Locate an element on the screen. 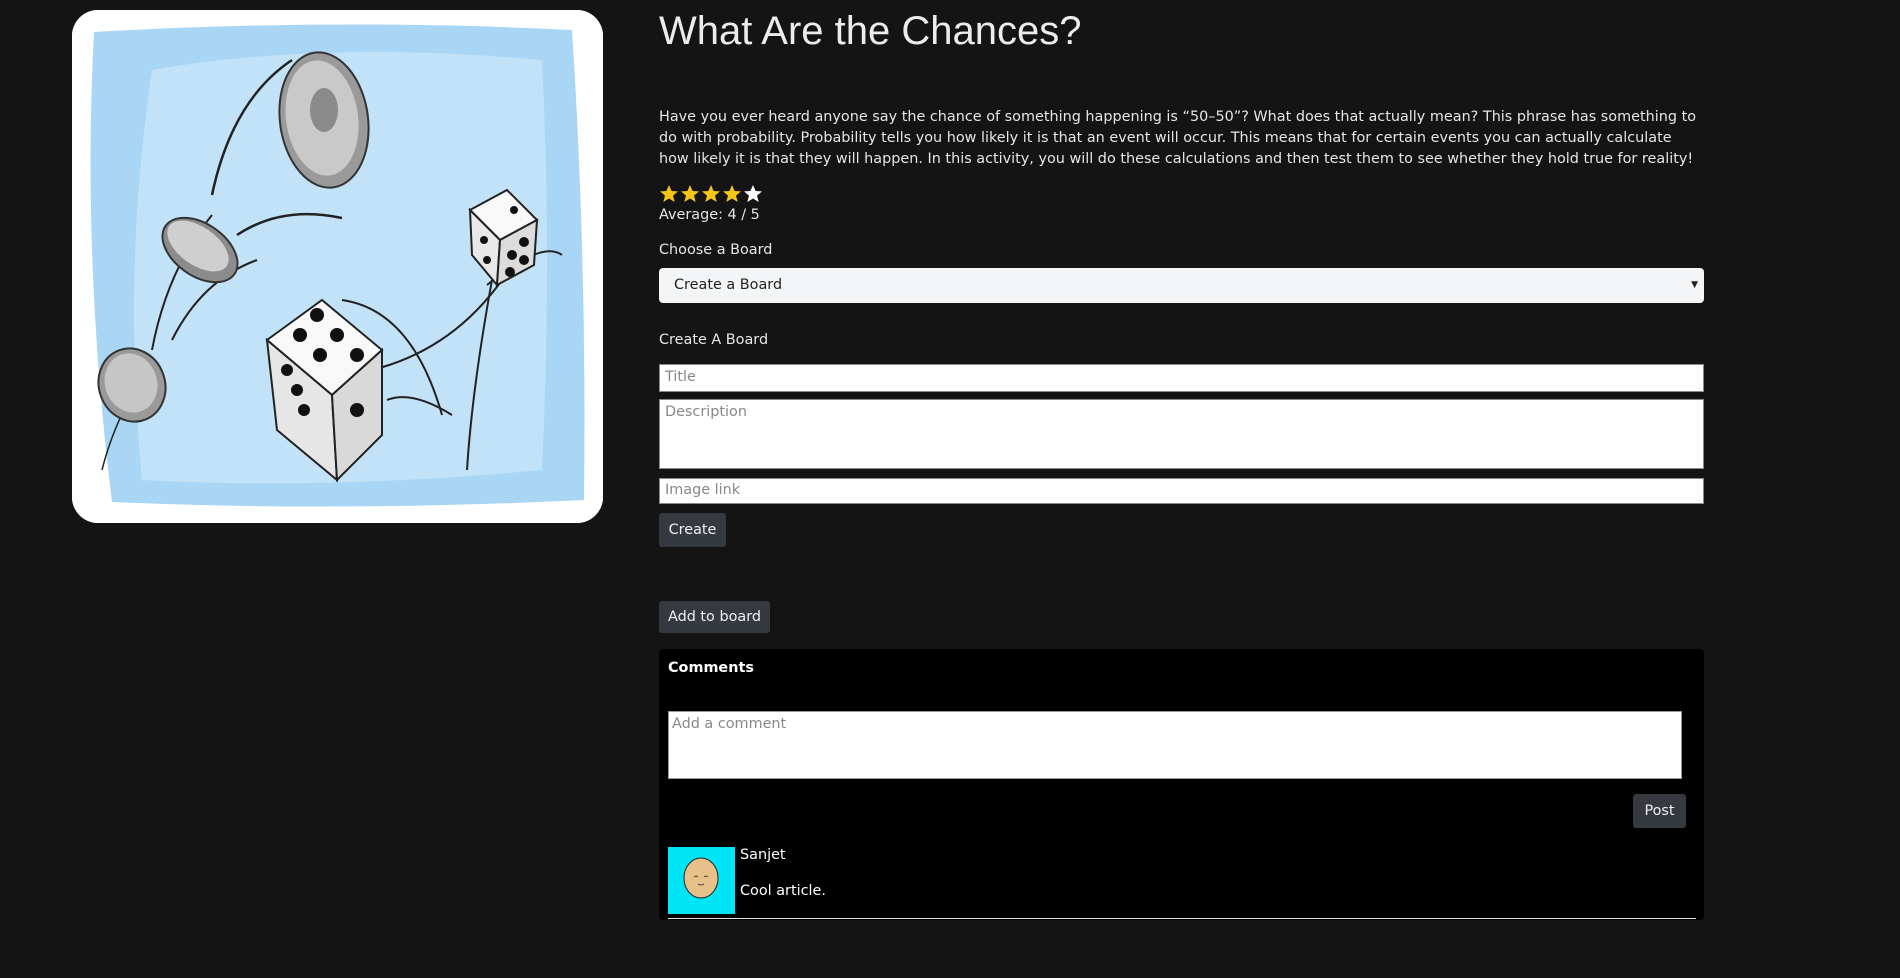 The width and height of the screenshot is (1900, 978). comment-divider is located at coordinates (1182, 918).